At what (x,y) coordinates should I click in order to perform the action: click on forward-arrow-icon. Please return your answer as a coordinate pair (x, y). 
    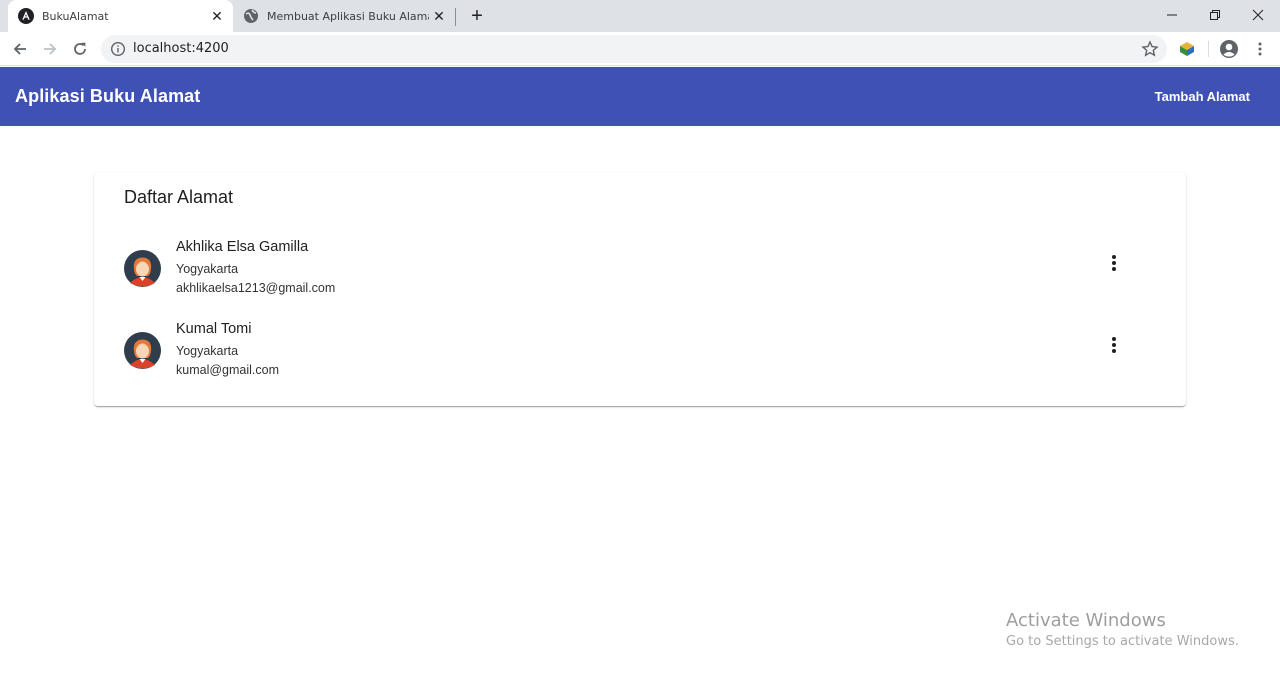
    Looking at the image, I should click on (50, 49).